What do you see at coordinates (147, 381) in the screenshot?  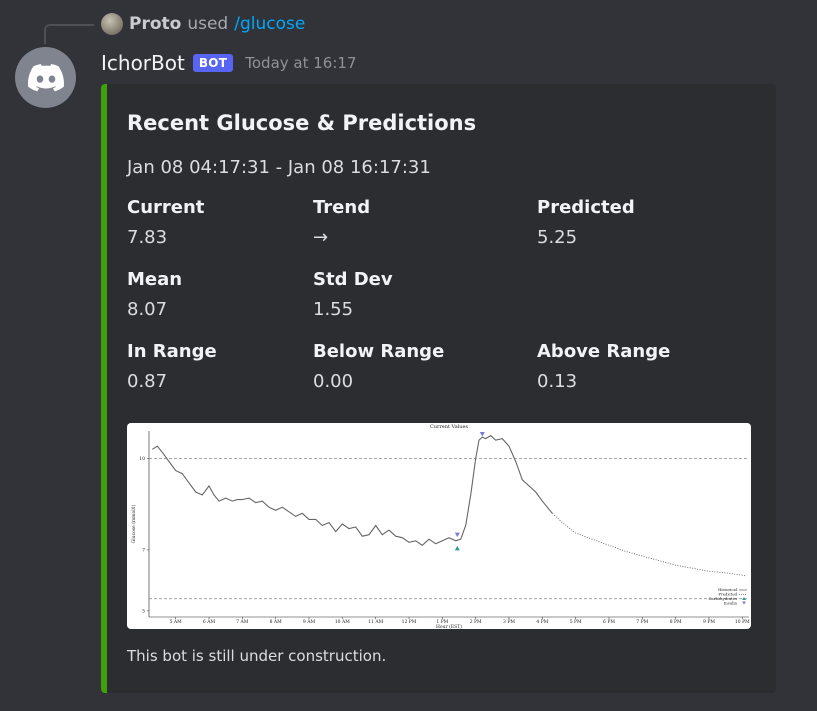 I see `field-in-range-value: 0.87` at bounding box center [147, 381].